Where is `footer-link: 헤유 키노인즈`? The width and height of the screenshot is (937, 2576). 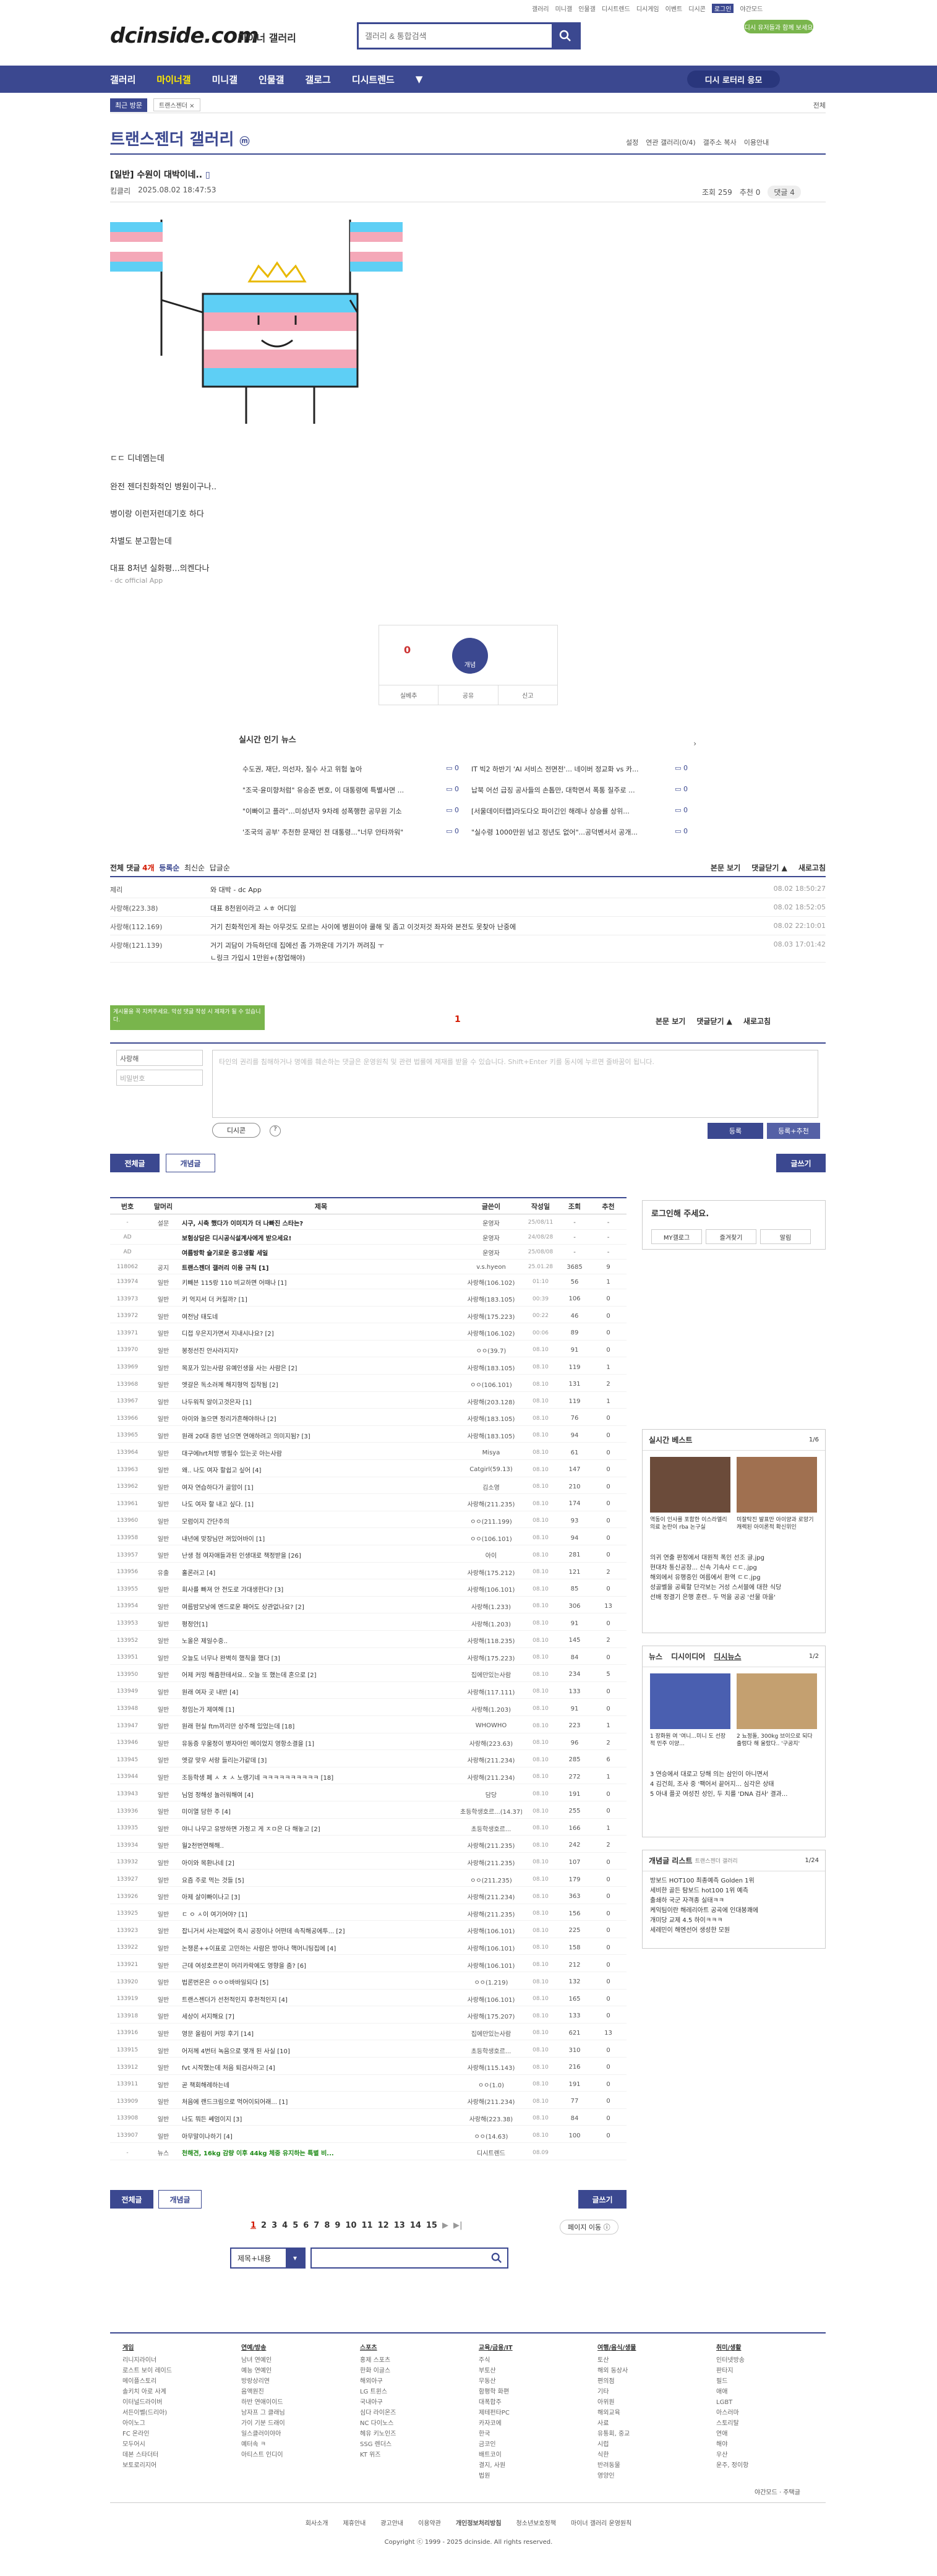
footer-link: 헤유 키노인즈 is located at coordinates (378, 2434).